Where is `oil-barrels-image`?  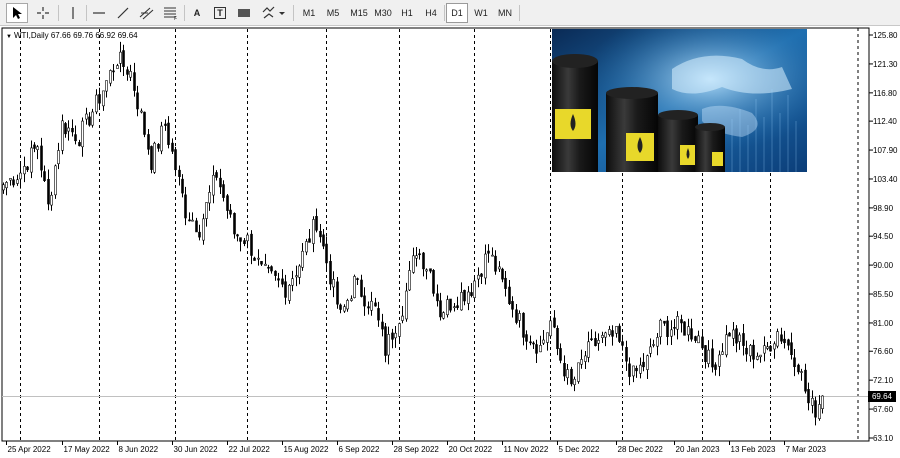
oil-barrels-image is located at coordinates (679, 100).